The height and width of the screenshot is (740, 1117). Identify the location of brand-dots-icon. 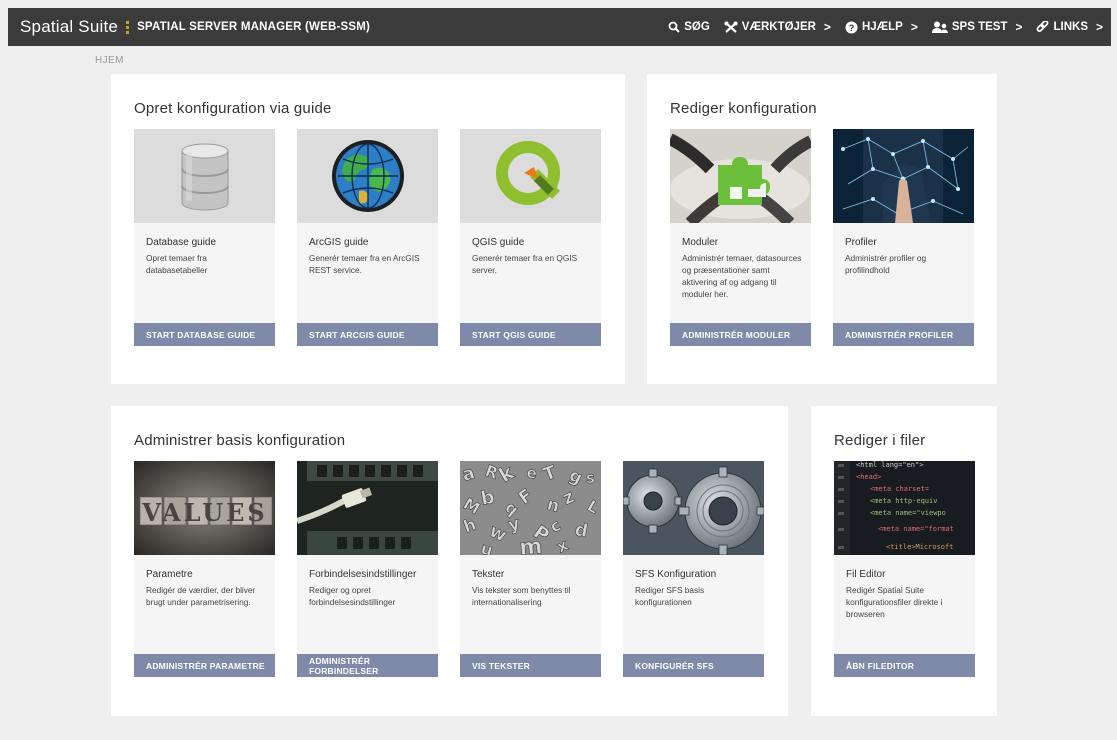
(128, 27).